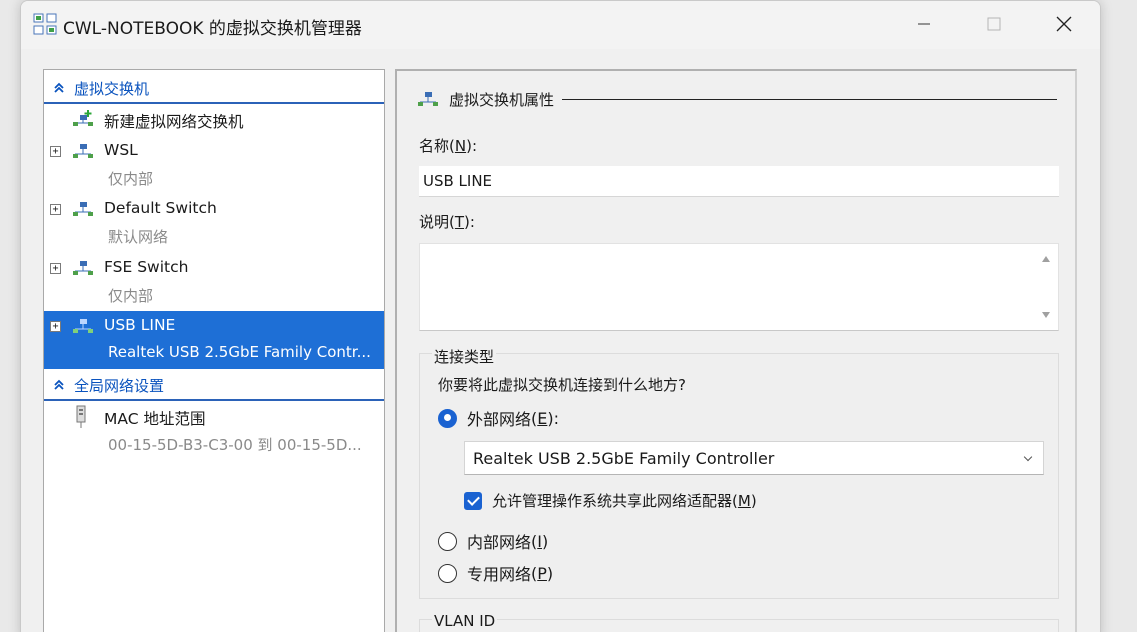 The width and height of the screenshot is (1137, 632). Describe the element at coordinates (155, 419) in the screenshot. I see `mac-range-label: MAC 地址范围` at that location.